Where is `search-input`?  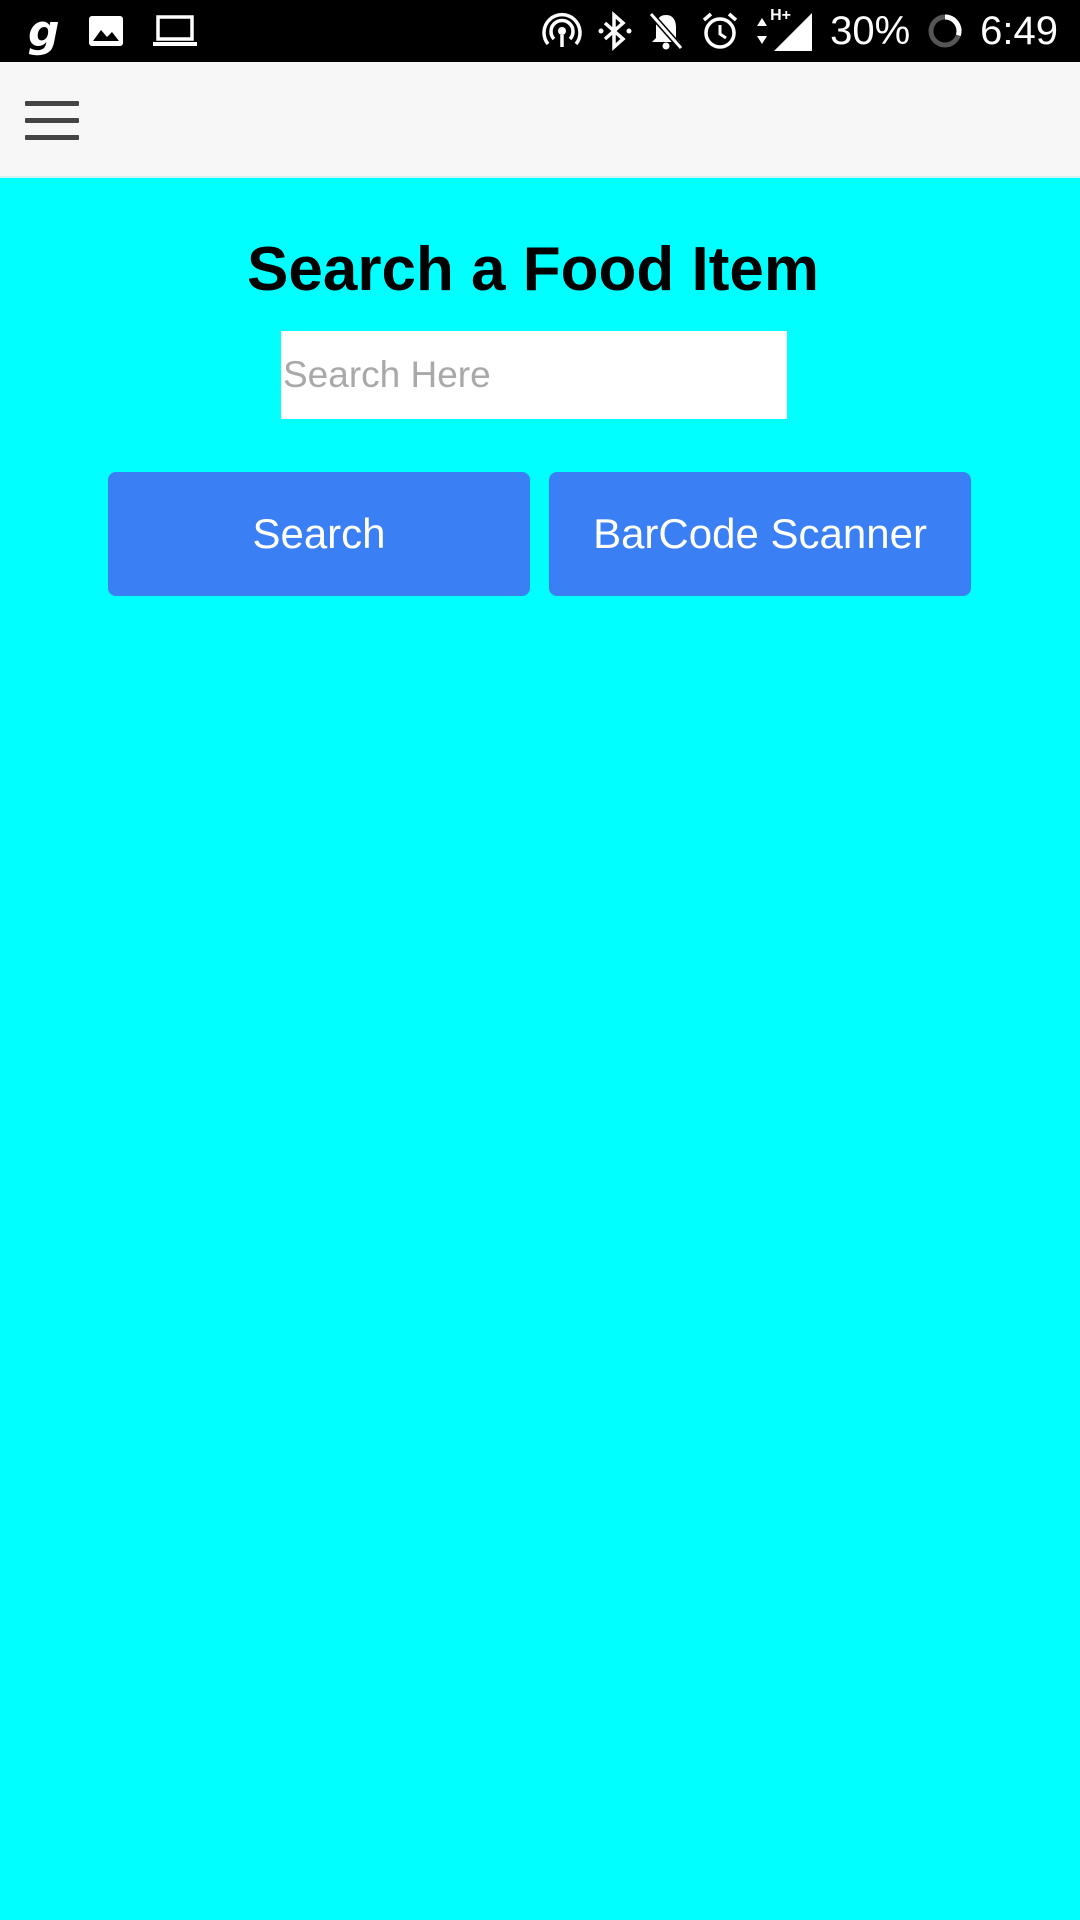
search-input is located at coordinates (534, 375).